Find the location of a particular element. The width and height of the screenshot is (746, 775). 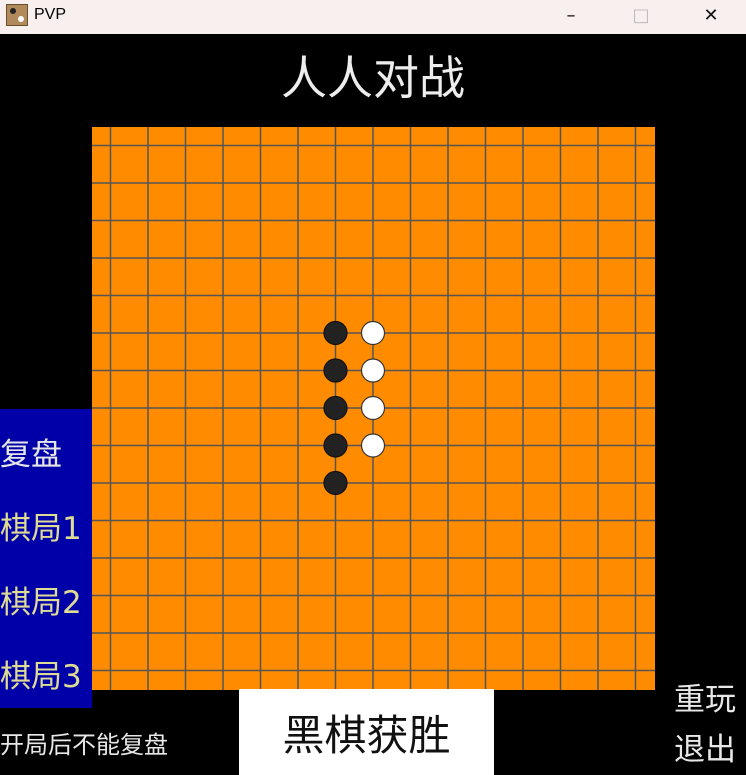

close-button: ✕ is located at coordinates (711, 15).